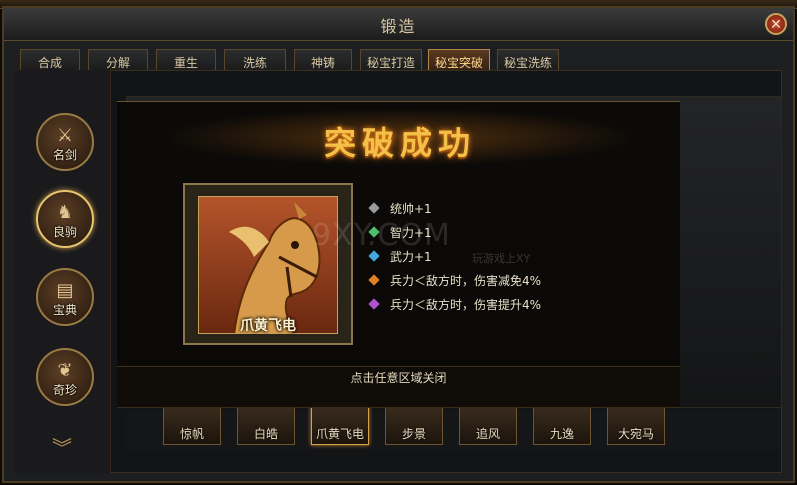  I want to click on sidebar-item-baodian: ▤ 宝典, so click(65, 297).